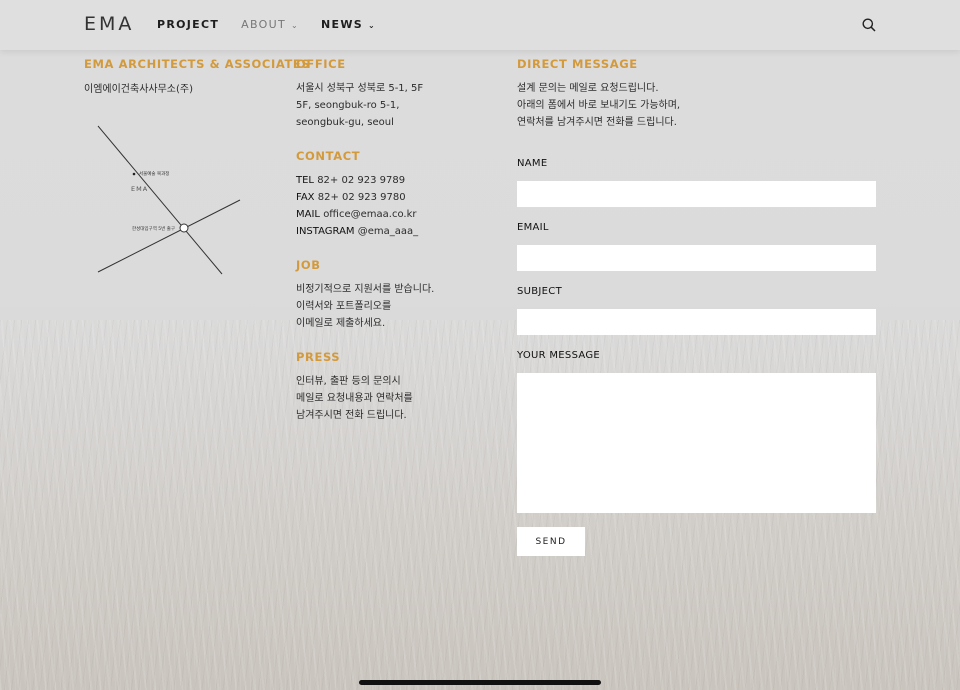  I want to click on subject-field, so click(696, 322).